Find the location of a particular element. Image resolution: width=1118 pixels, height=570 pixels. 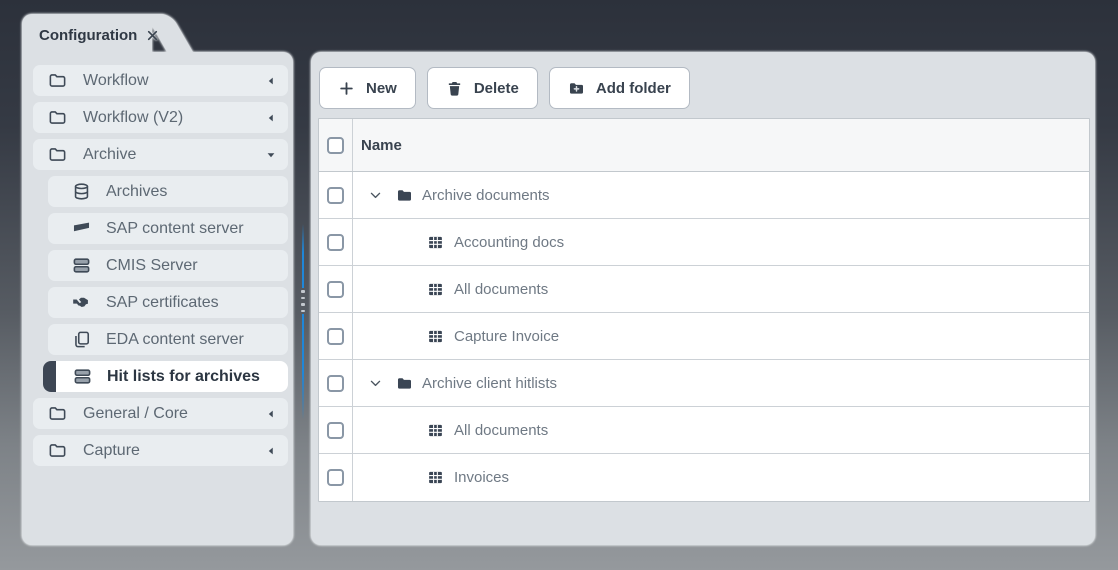

sidebar-item-eda-content-server: EDA content server is located at coordinates (168, 339).